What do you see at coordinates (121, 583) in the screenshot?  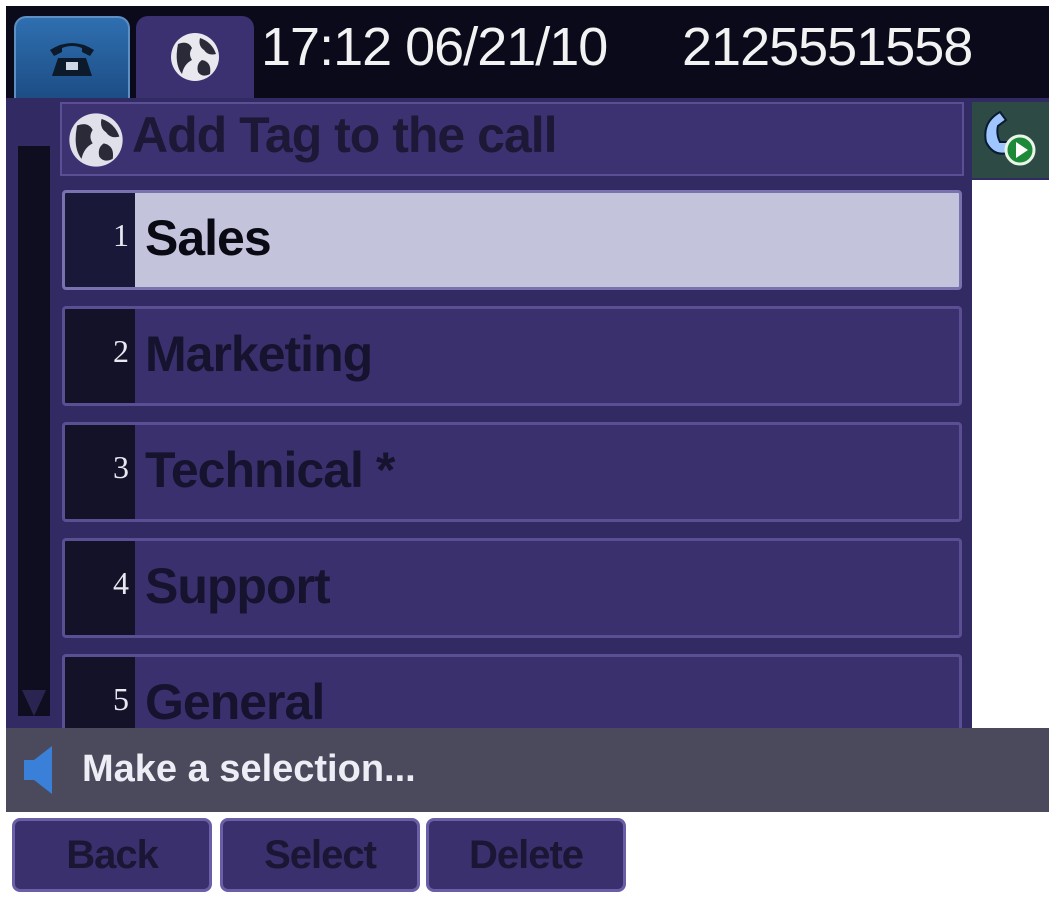 I see `item-number: 4` at bounding box center [121, 583].